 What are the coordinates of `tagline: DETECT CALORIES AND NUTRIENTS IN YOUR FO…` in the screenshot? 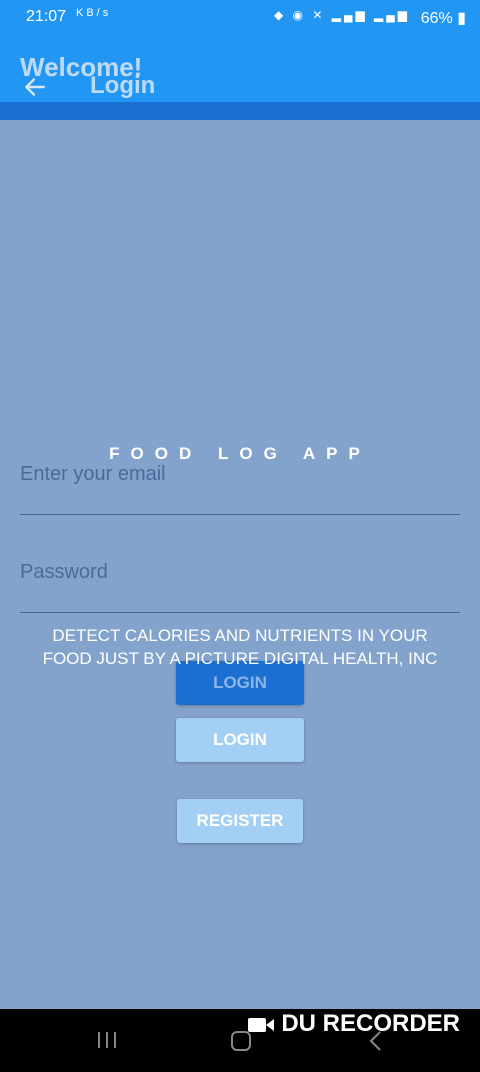 It's located at (240, 647).